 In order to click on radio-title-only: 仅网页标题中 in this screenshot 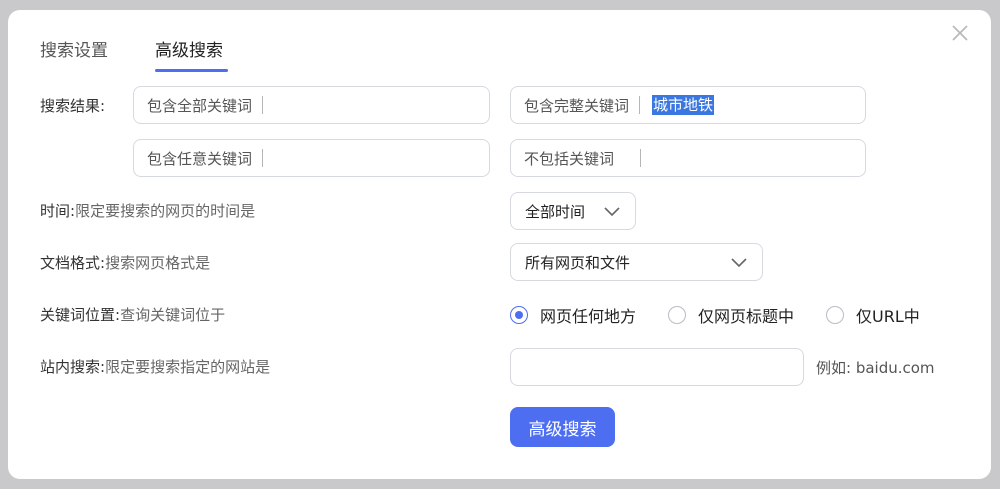, I will do `click(731, 315)`.